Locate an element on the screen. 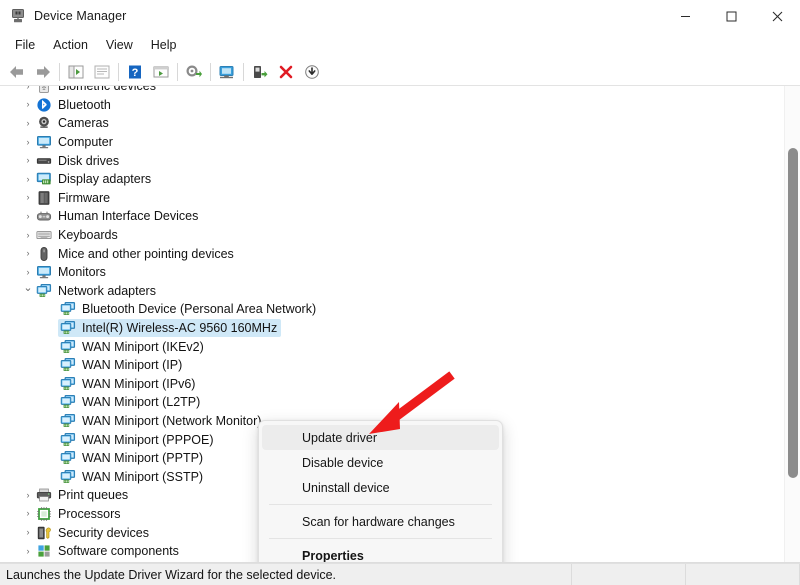 Image resolution: width=800 pixels, height=585 pixels. context-menu-item: Properties is located at coordinates (380, 553).